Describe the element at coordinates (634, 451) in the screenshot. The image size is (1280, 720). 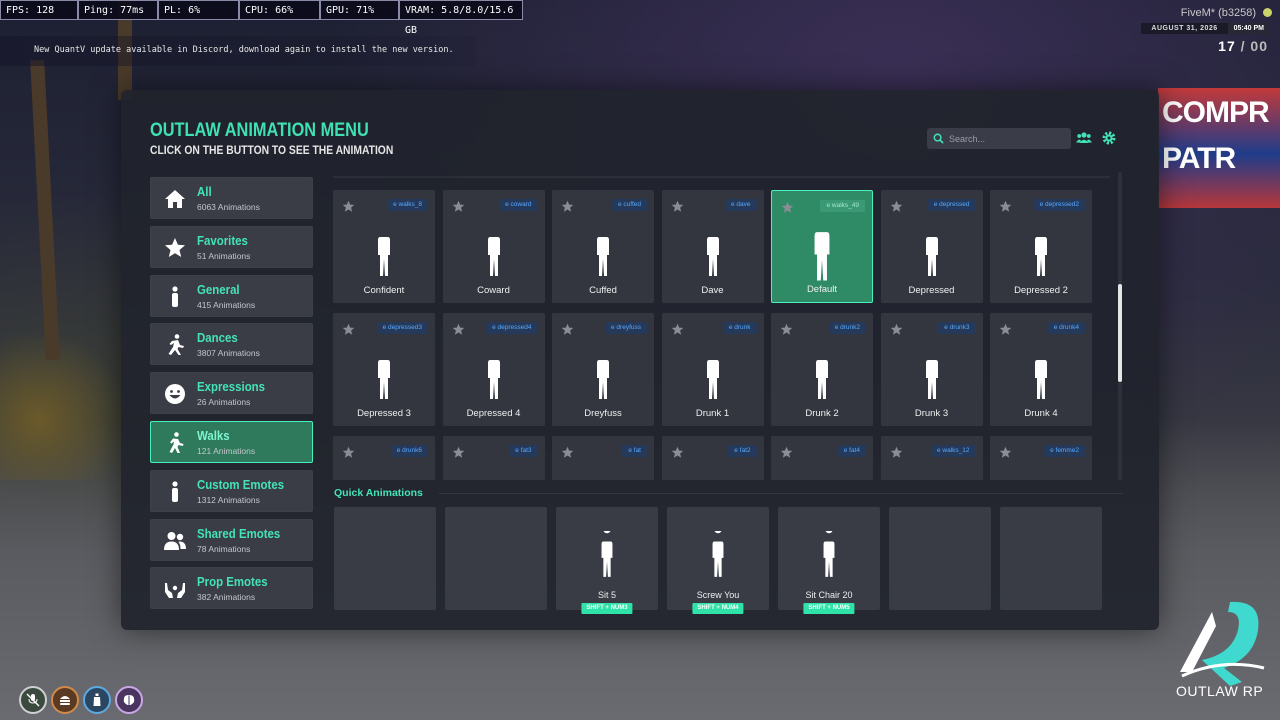
I see `emote-command-badge: e fat` at that location.